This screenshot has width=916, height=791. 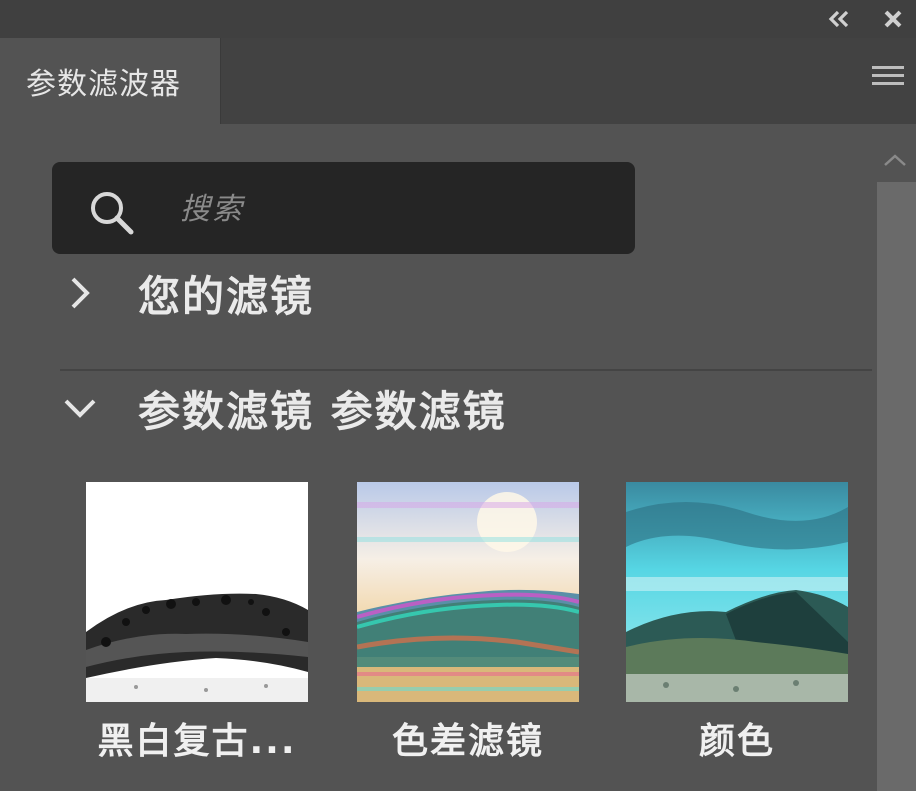 I want to click on search-icon, so click(x=112, y=213).